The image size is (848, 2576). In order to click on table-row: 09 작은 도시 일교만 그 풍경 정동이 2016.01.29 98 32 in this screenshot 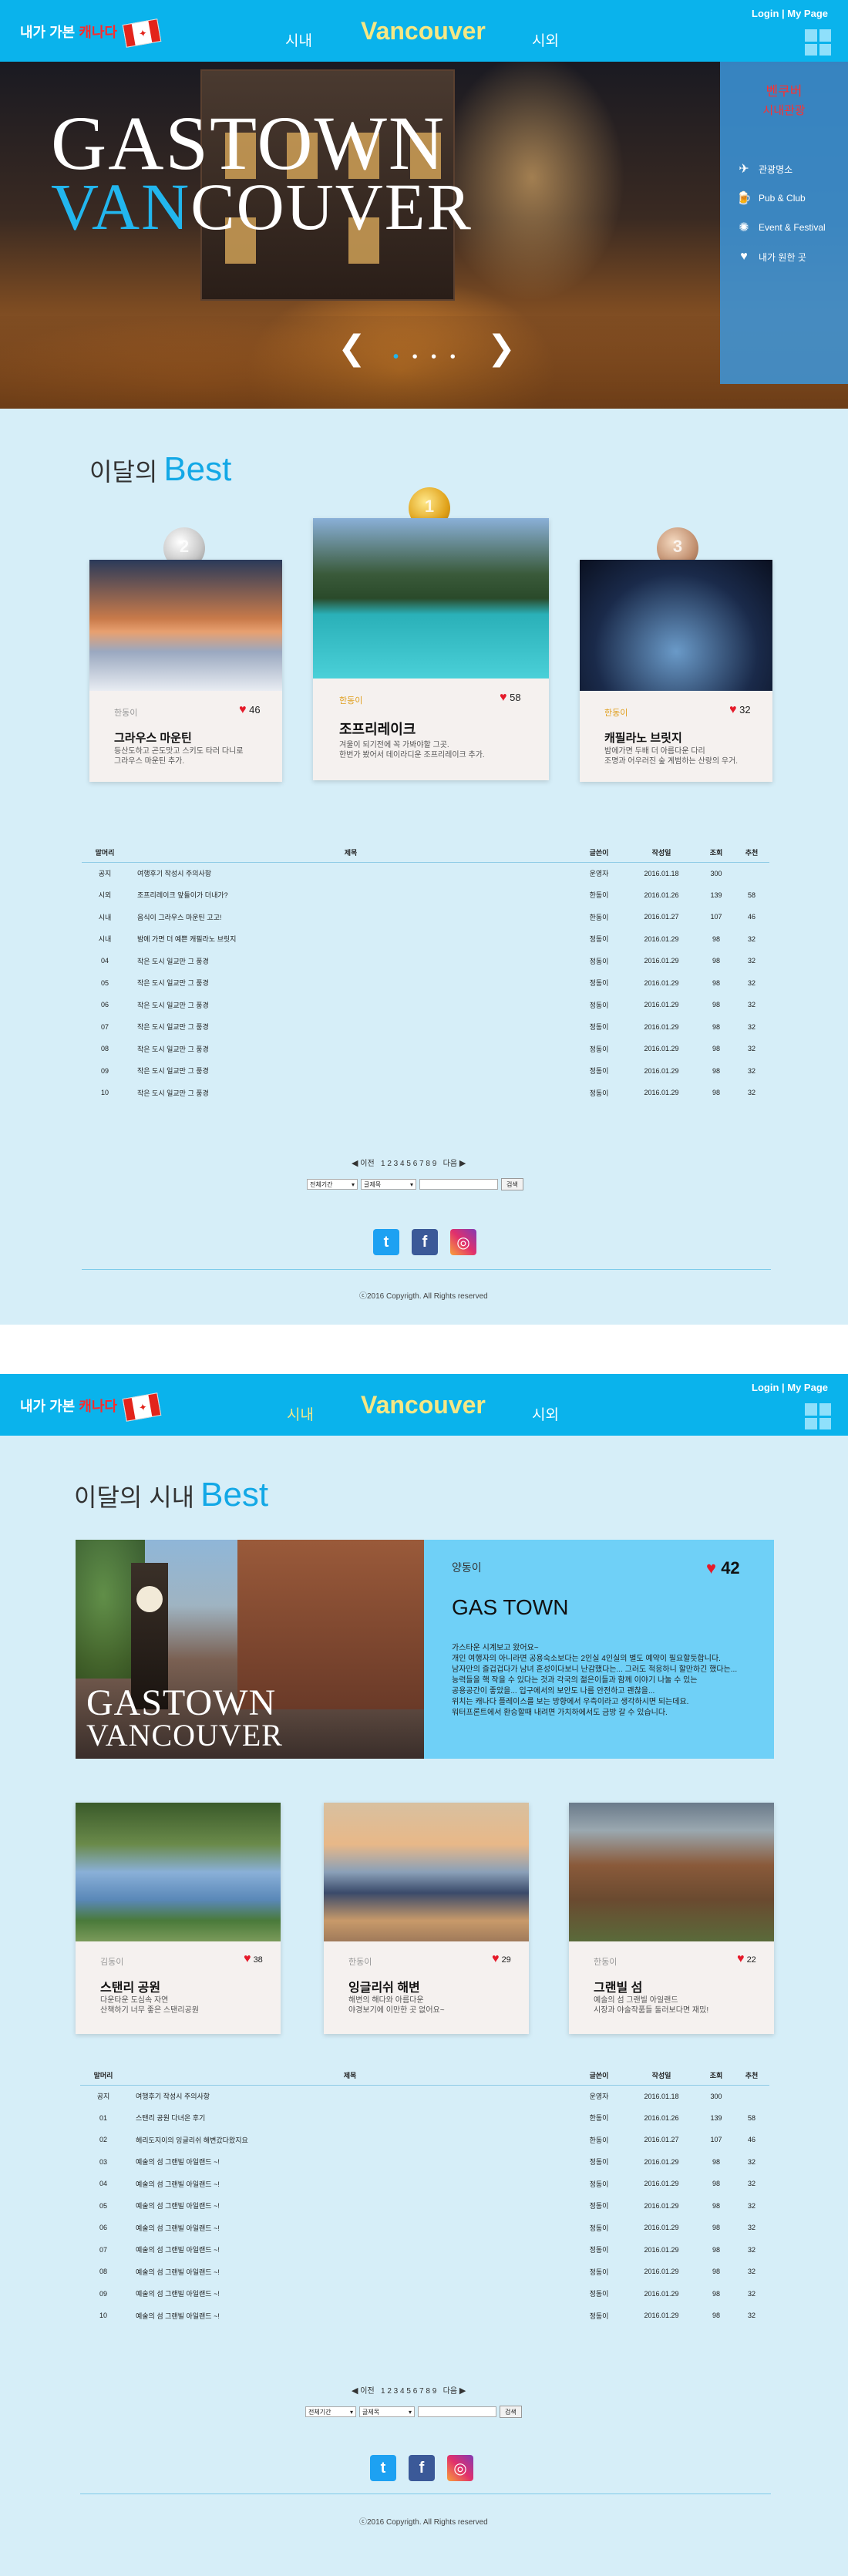, I will do `click(425, 1071)`.